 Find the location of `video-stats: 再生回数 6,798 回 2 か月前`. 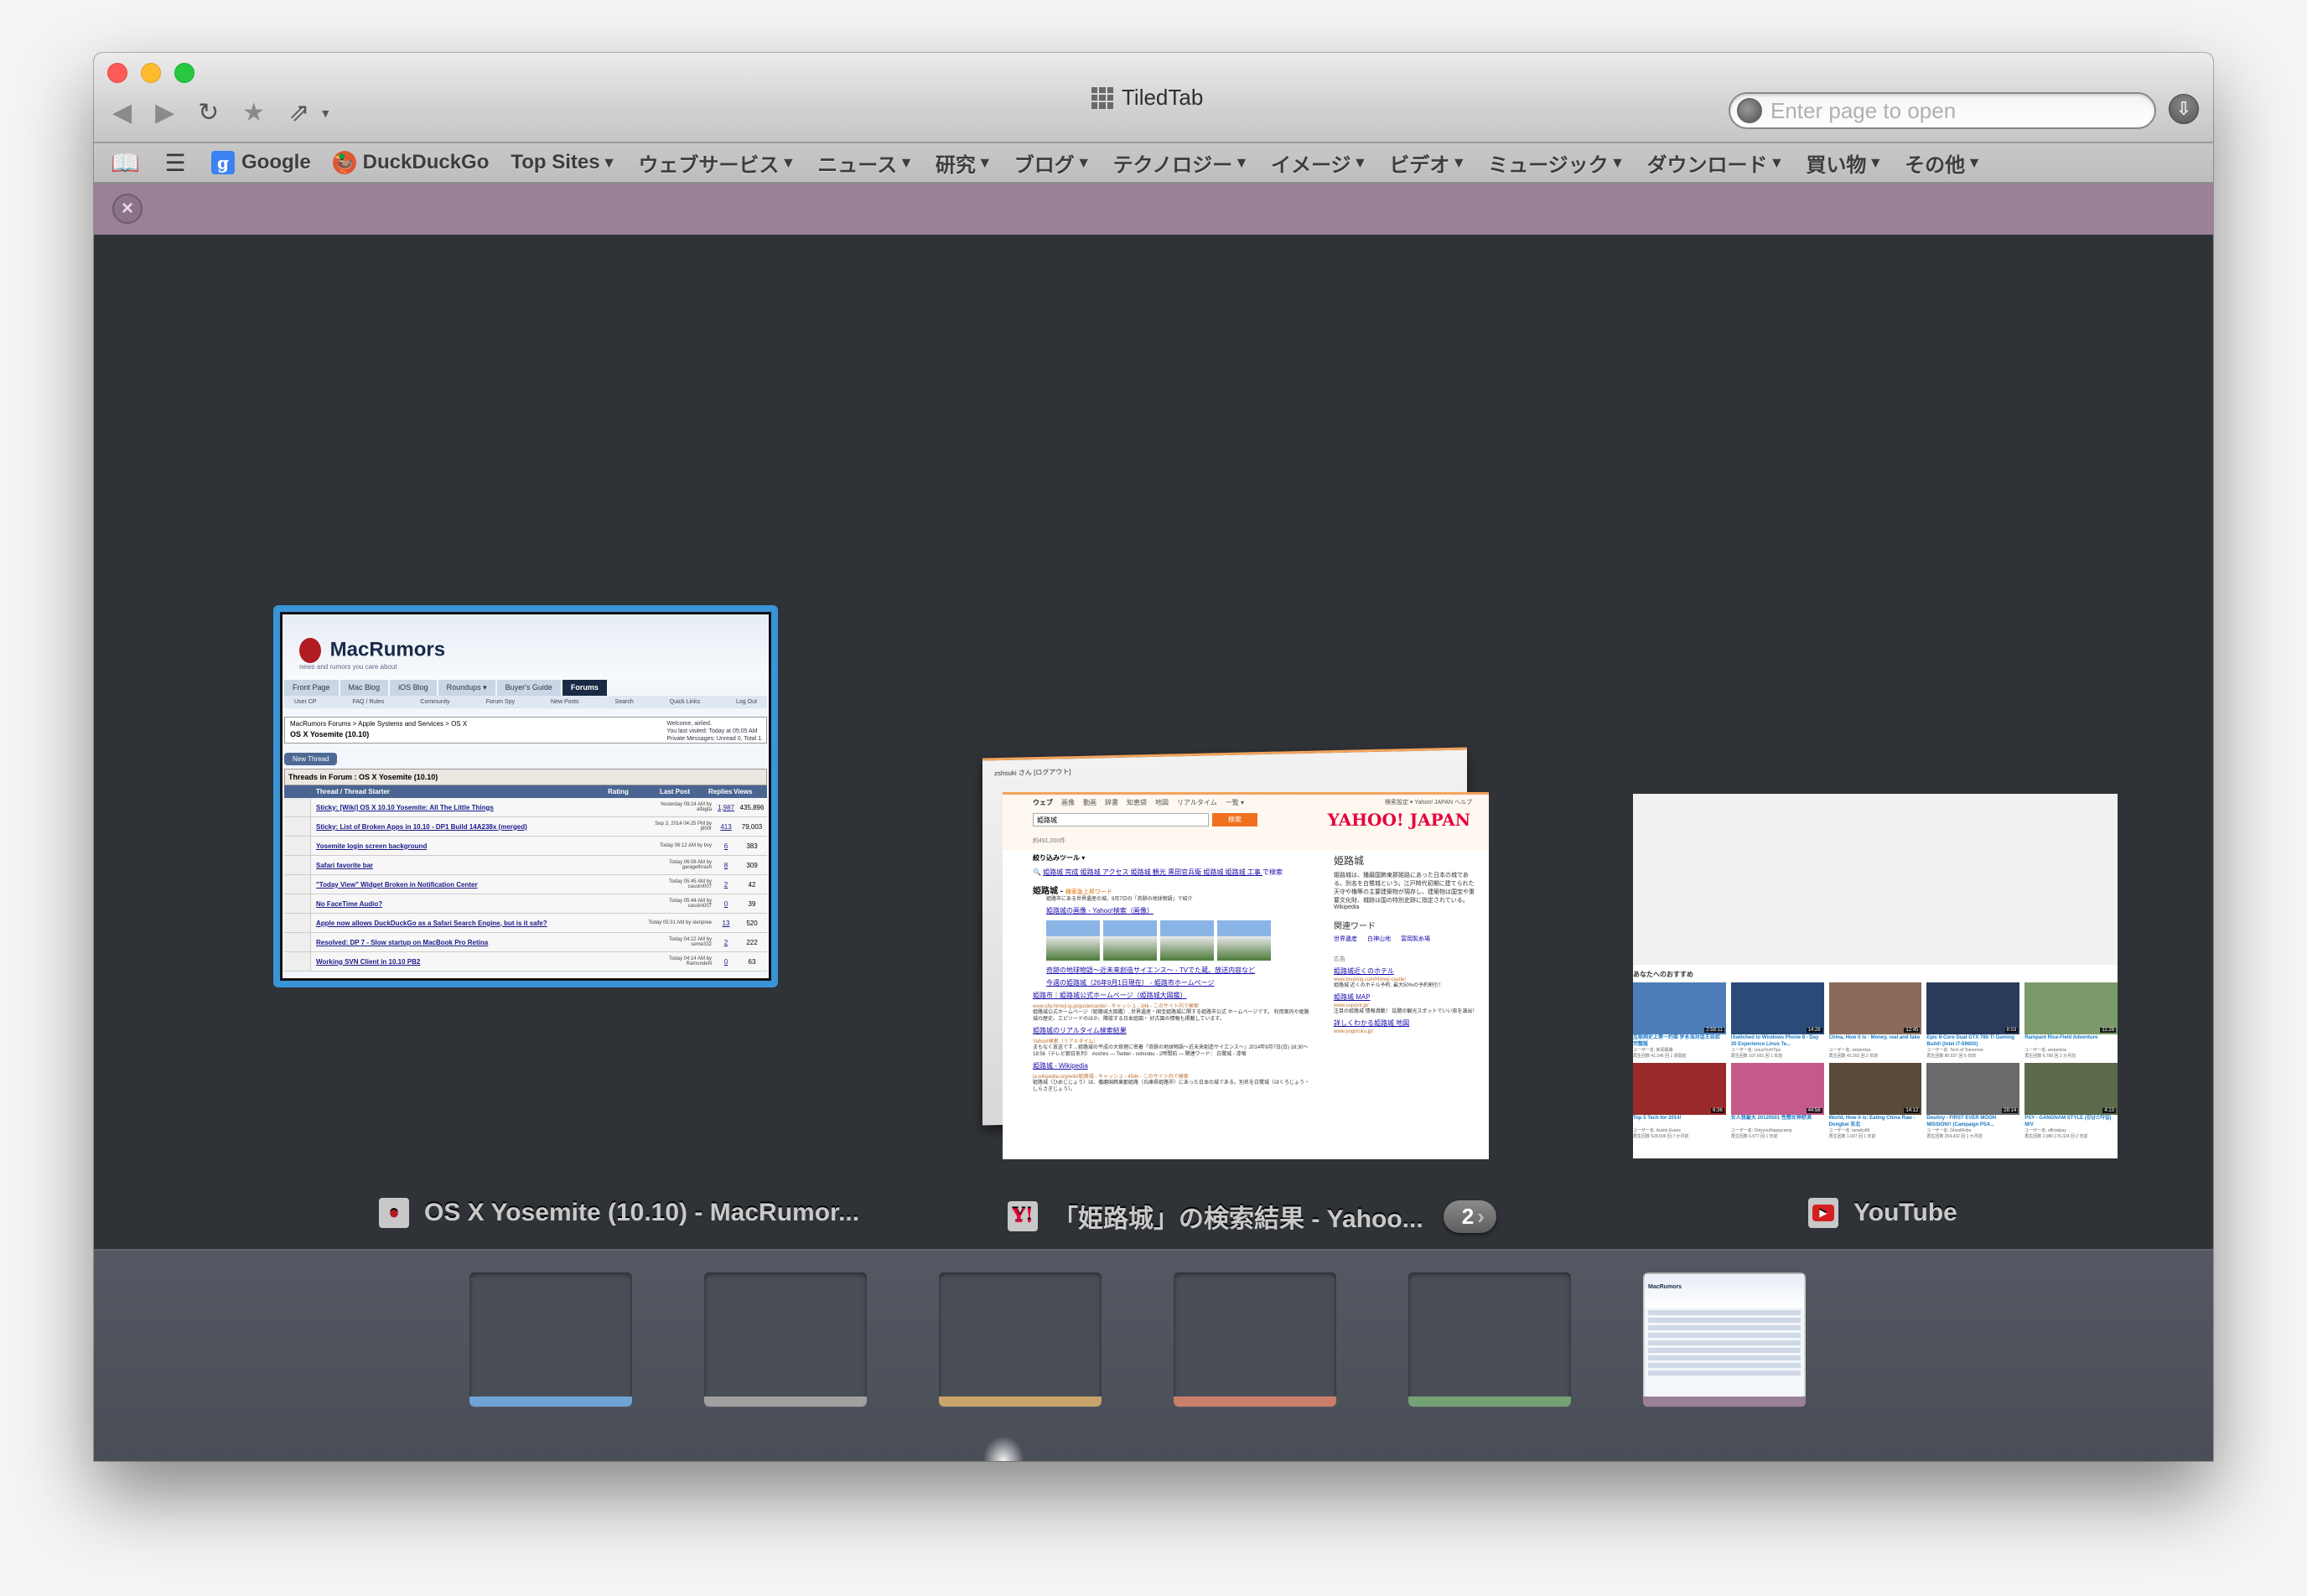

video-stats: 再生回数 6,798 回 2 か月前 is located at coordinates (2050, 1056).